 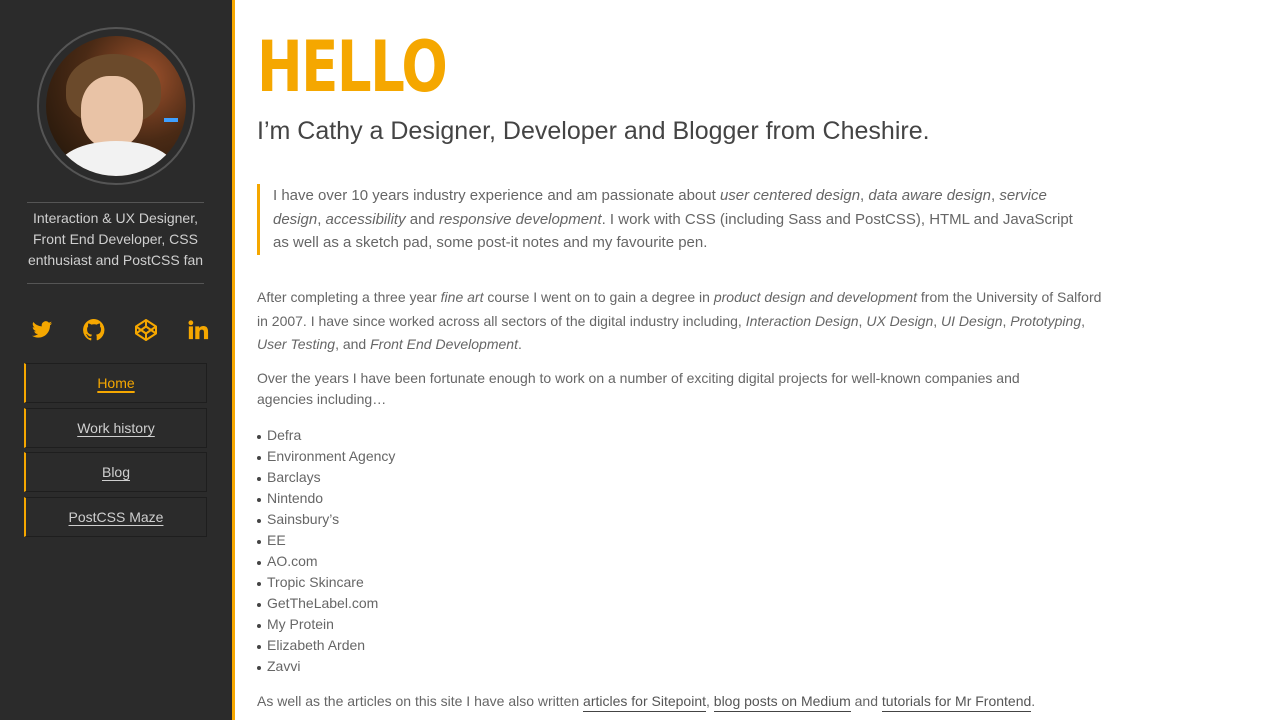 I want to click on nav-item-postcss-maze: PostCSS Maze, so click(x=115, y=516).